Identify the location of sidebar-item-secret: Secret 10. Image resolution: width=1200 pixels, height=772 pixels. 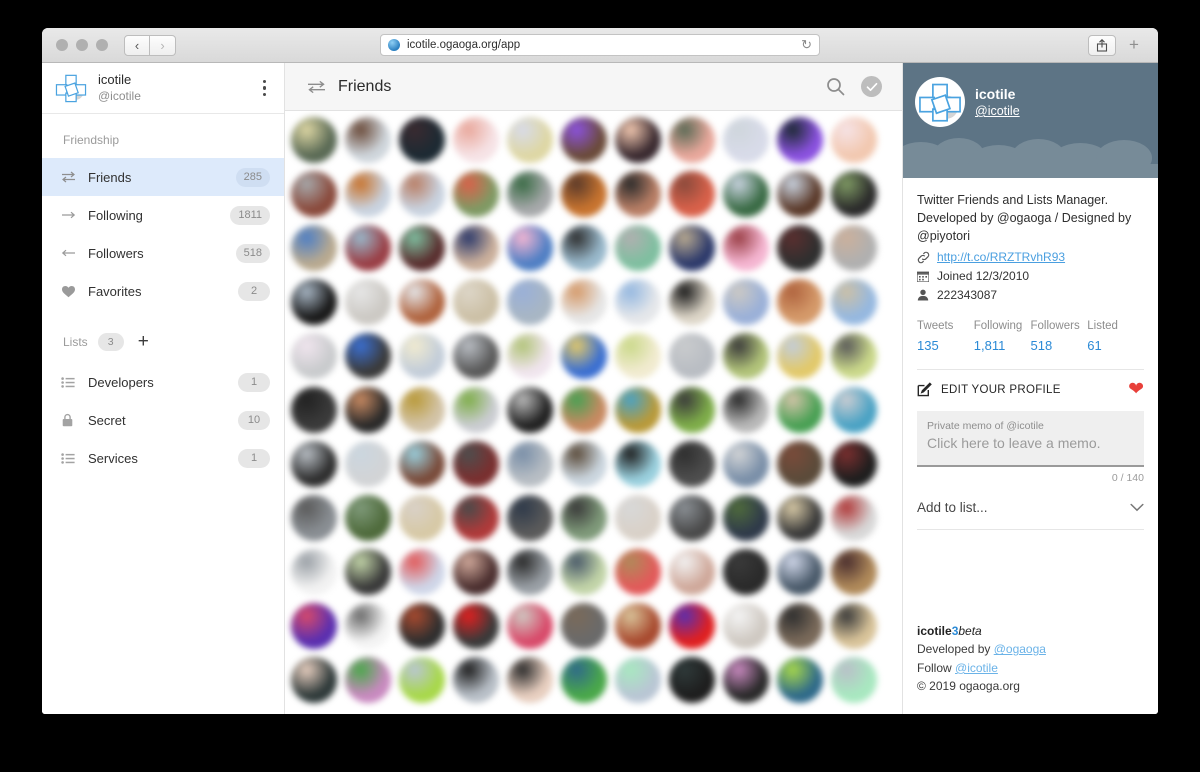
(163, 420).